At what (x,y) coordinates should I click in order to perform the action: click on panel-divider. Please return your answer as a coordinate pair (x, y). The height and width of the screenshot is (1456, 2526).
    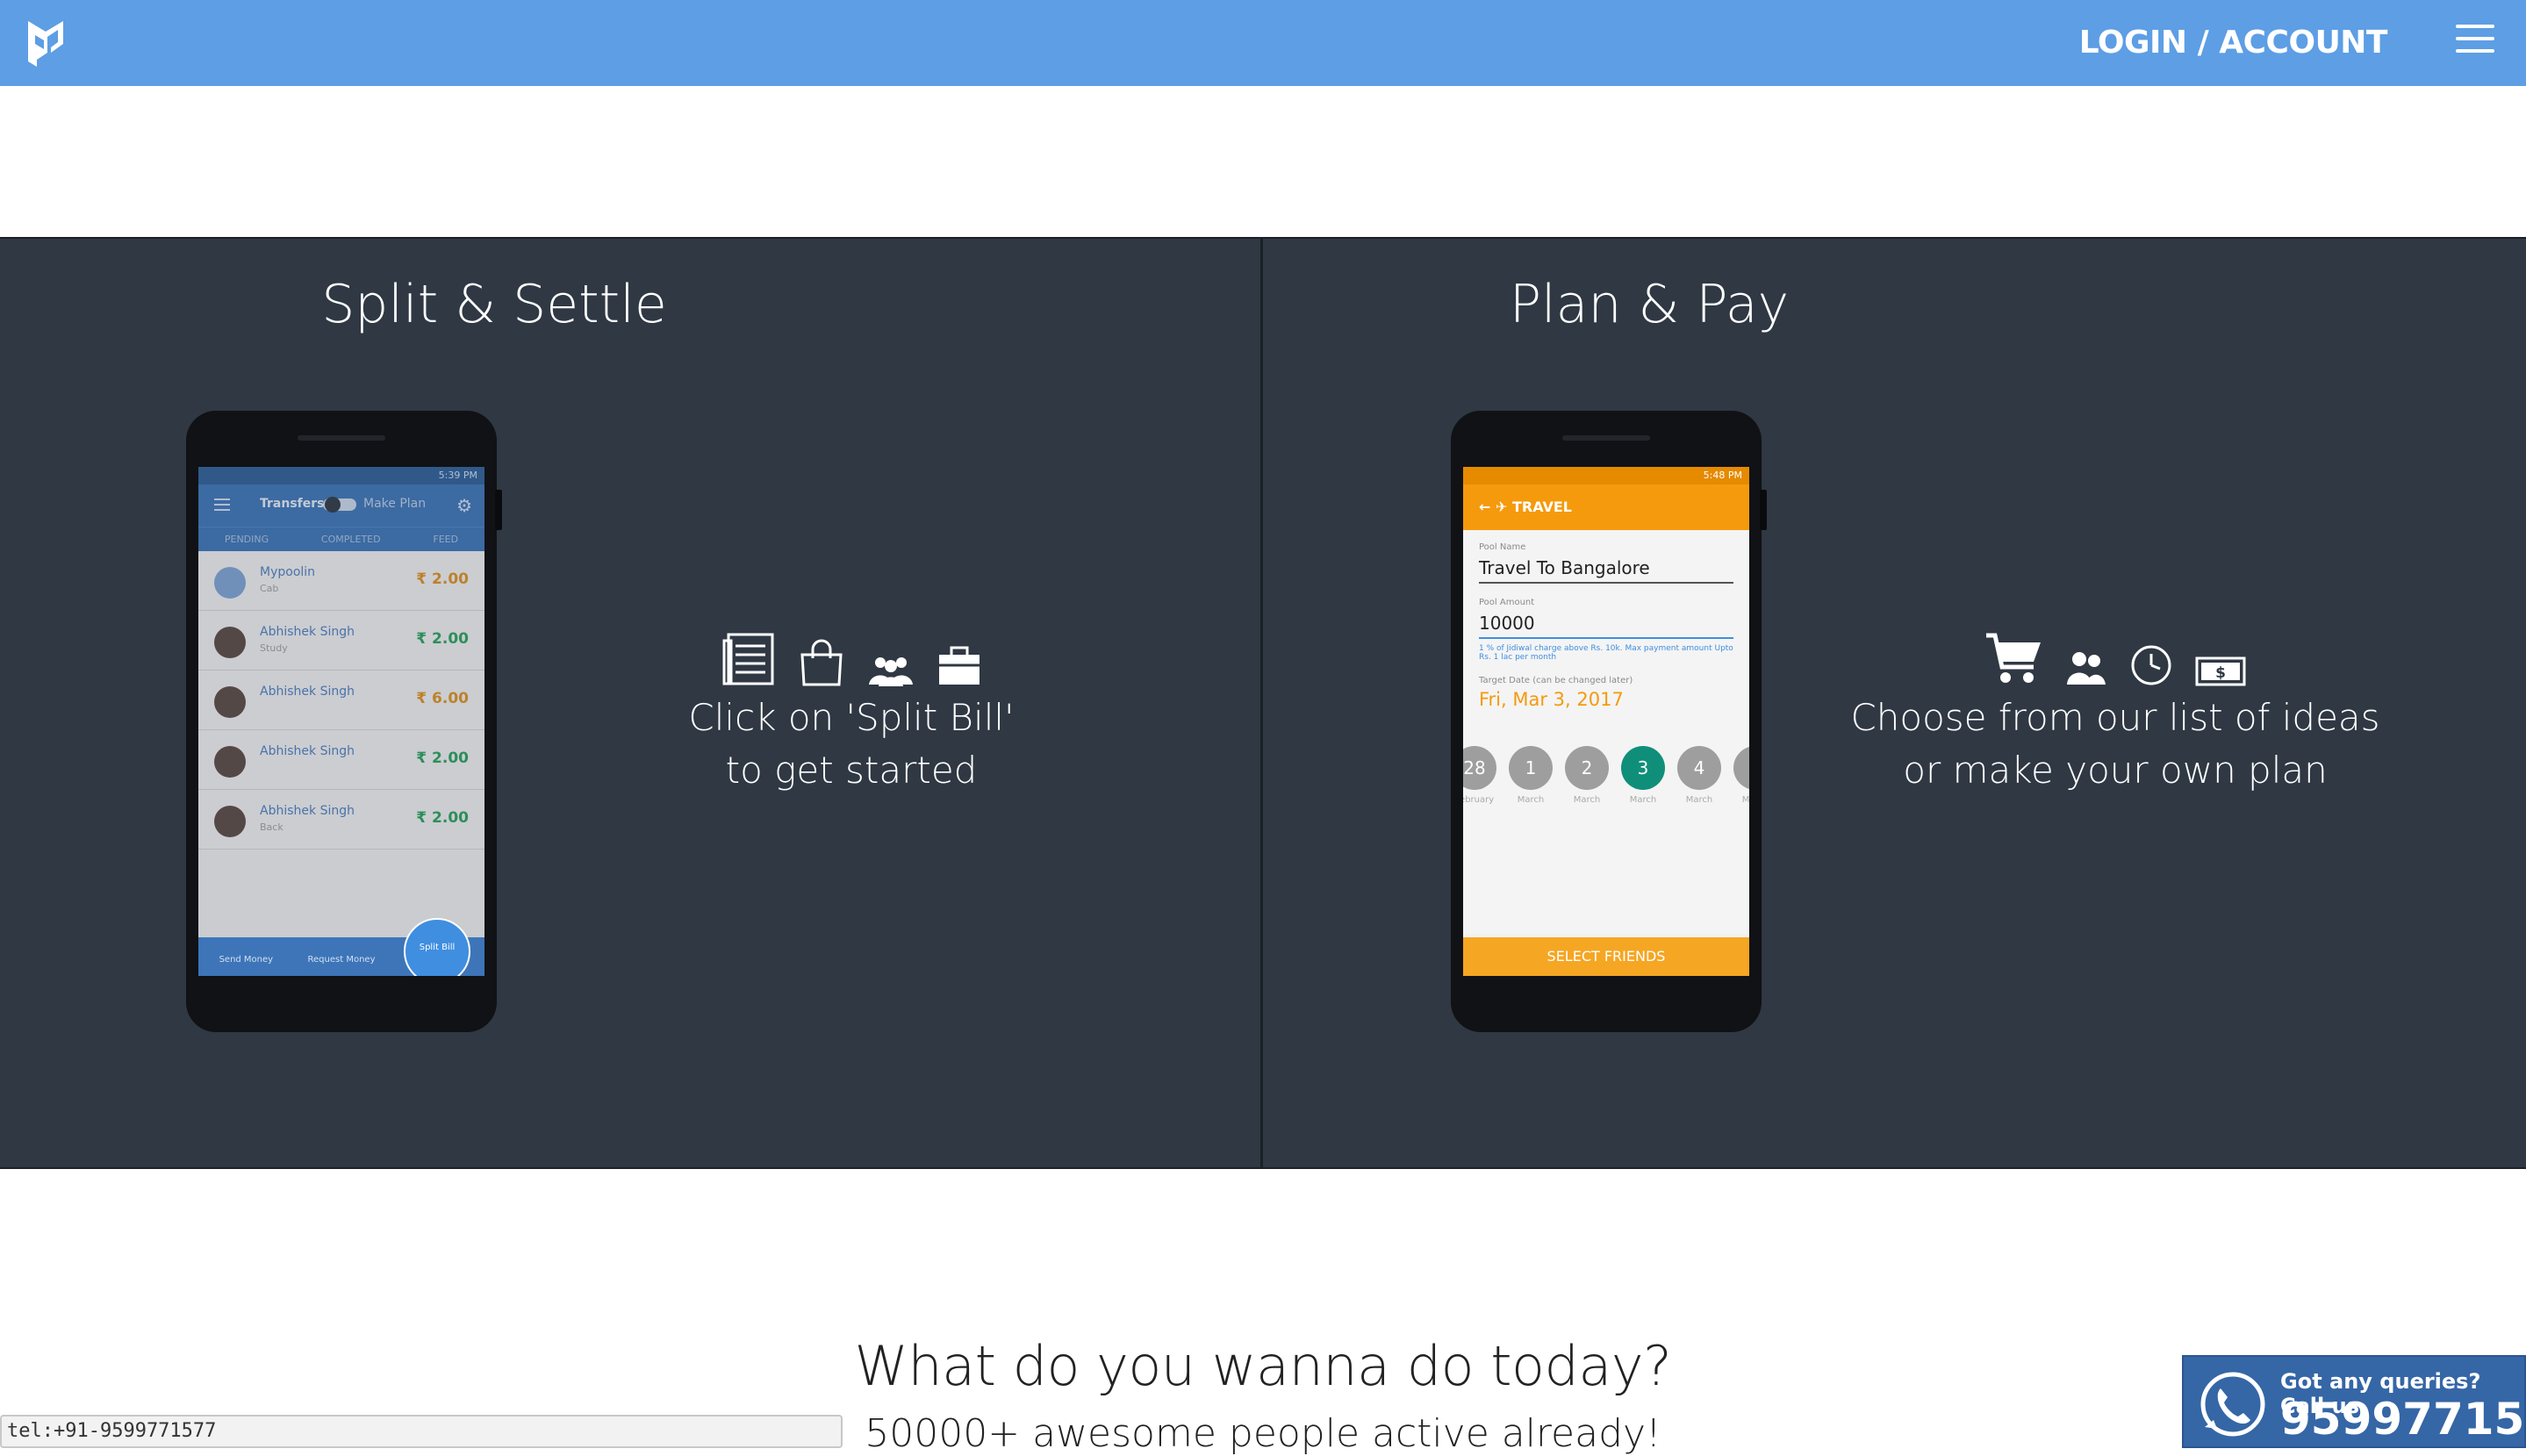
    Looking at the image, I should click on (1262, 703).